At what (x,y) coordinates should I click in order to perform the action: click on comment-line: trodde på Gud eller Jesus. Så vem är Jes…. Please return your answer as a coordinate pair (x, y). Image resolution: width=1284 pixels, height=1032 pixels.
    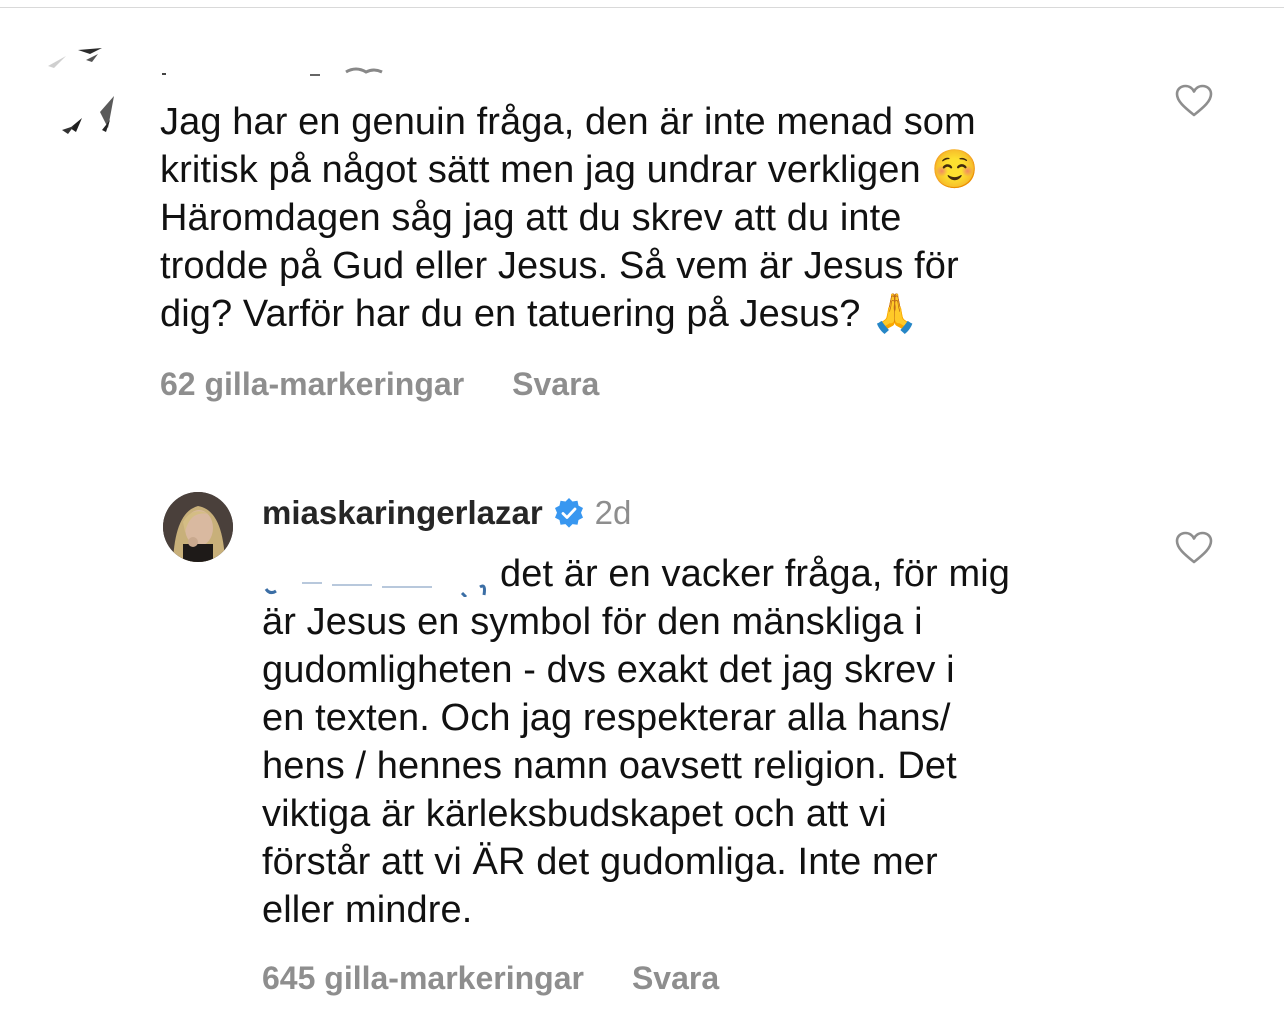
    Looking at the image, I should click on (559, 266).